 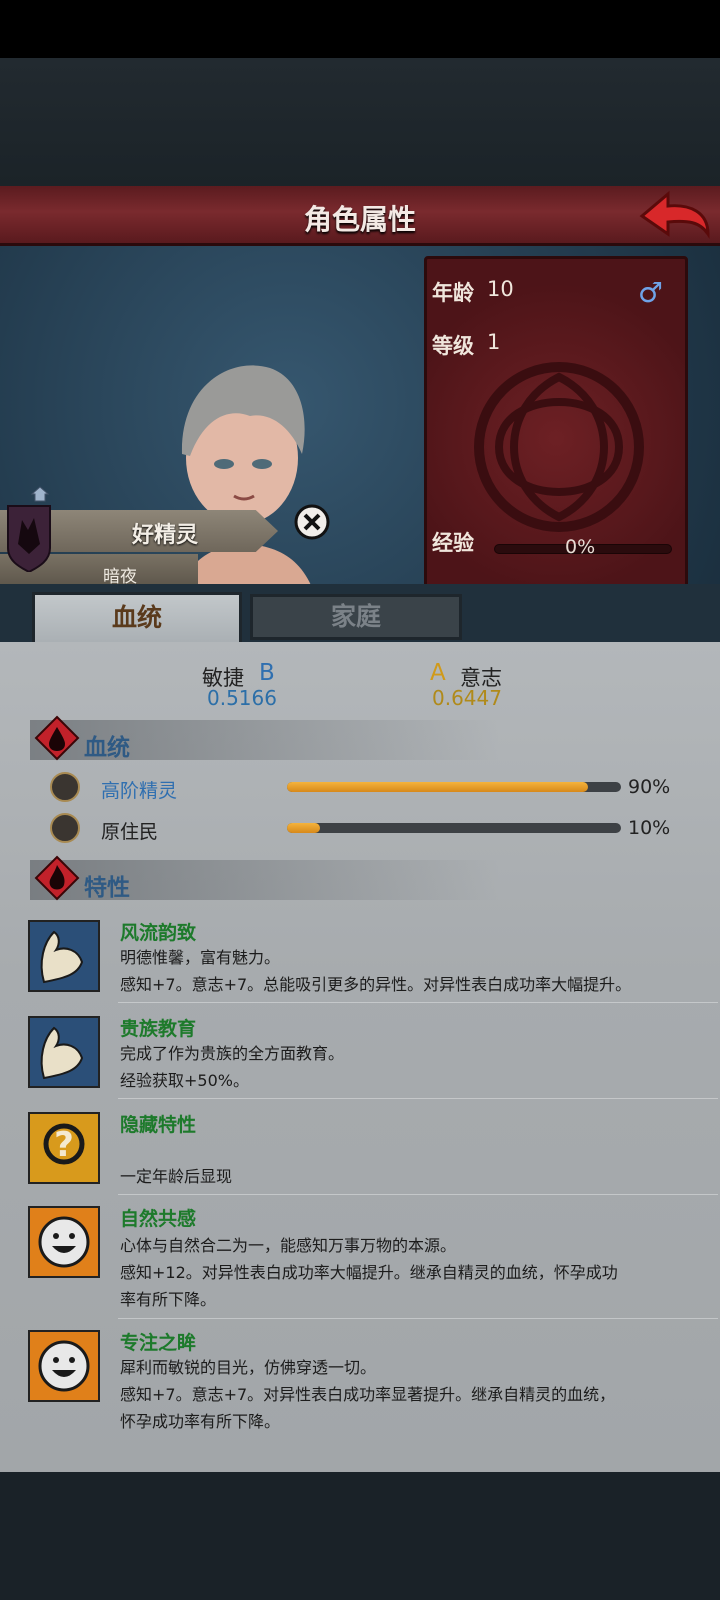 I want to click on back-arrow-icon, so click(x=675, y=216).